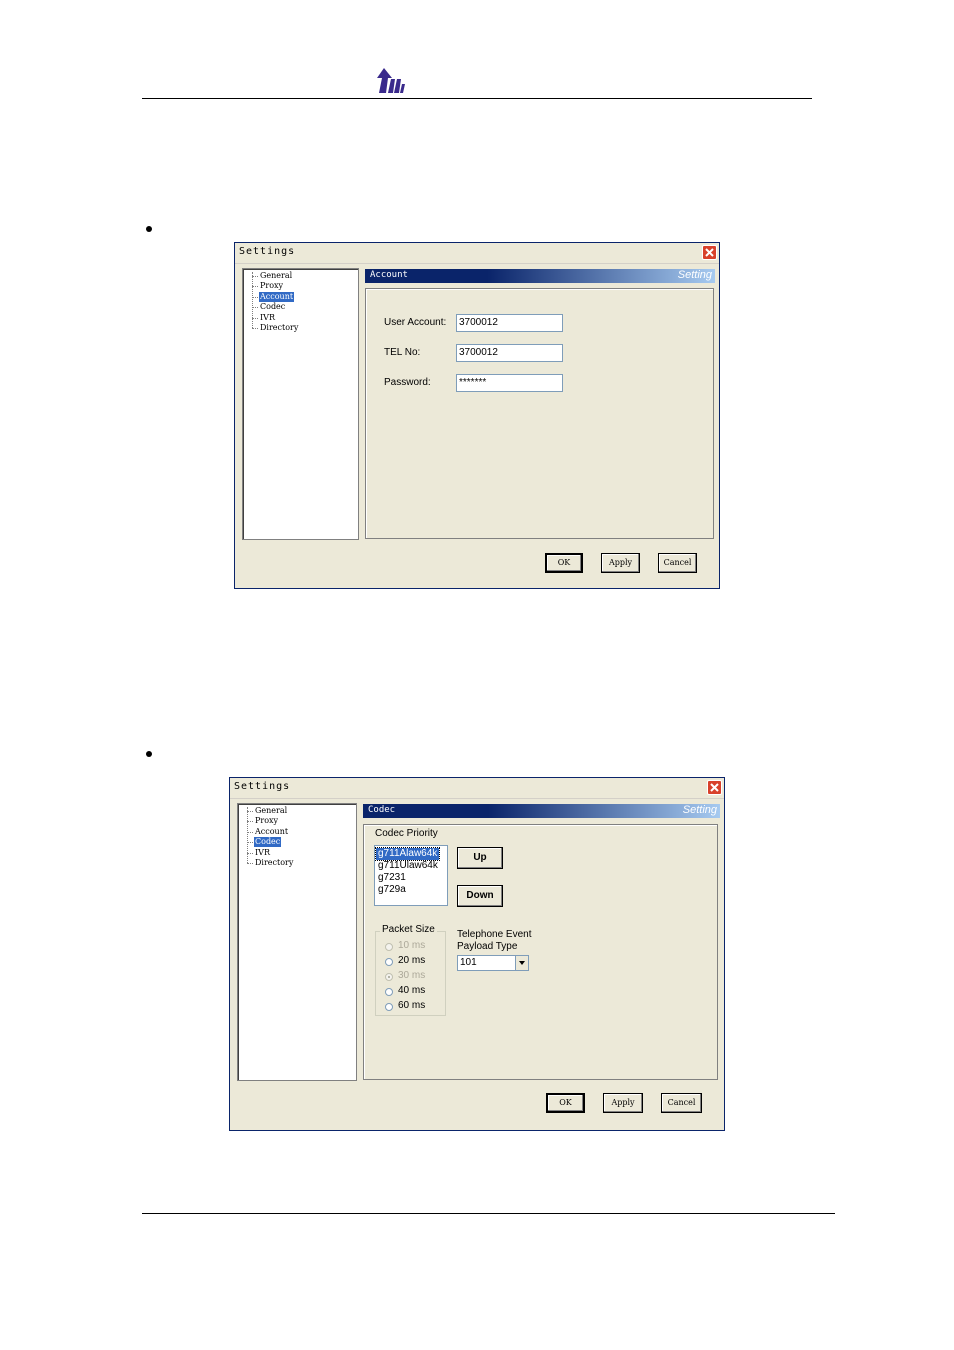 The height and width of the screenshot is (1350, 954). What do you see at coordinates (407, 382) in the screenshot?
I see `password-label: Password:` at bounding box center [407, 382].